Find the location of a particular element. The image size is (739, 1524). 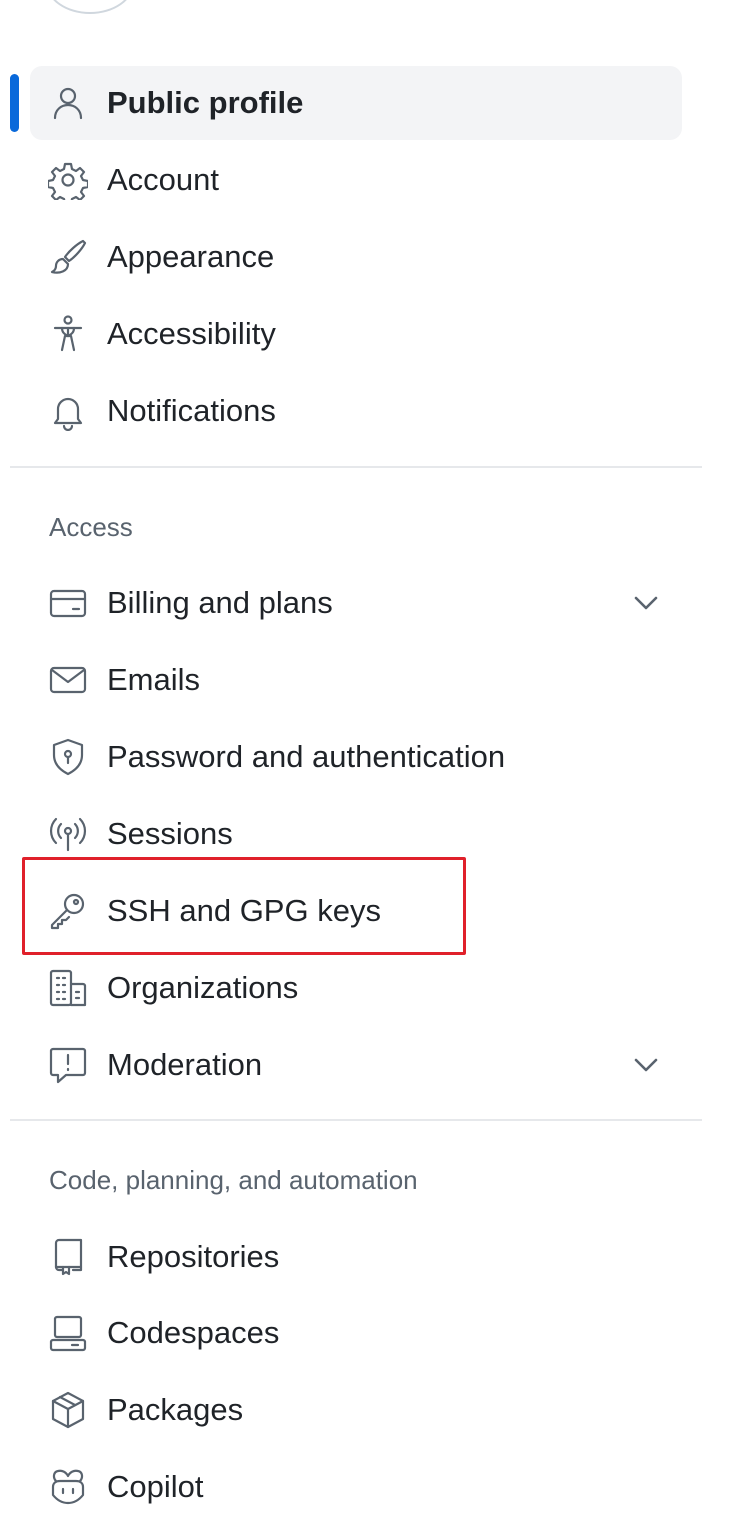

shield-lock-icon is located at coordinates (68, 757).